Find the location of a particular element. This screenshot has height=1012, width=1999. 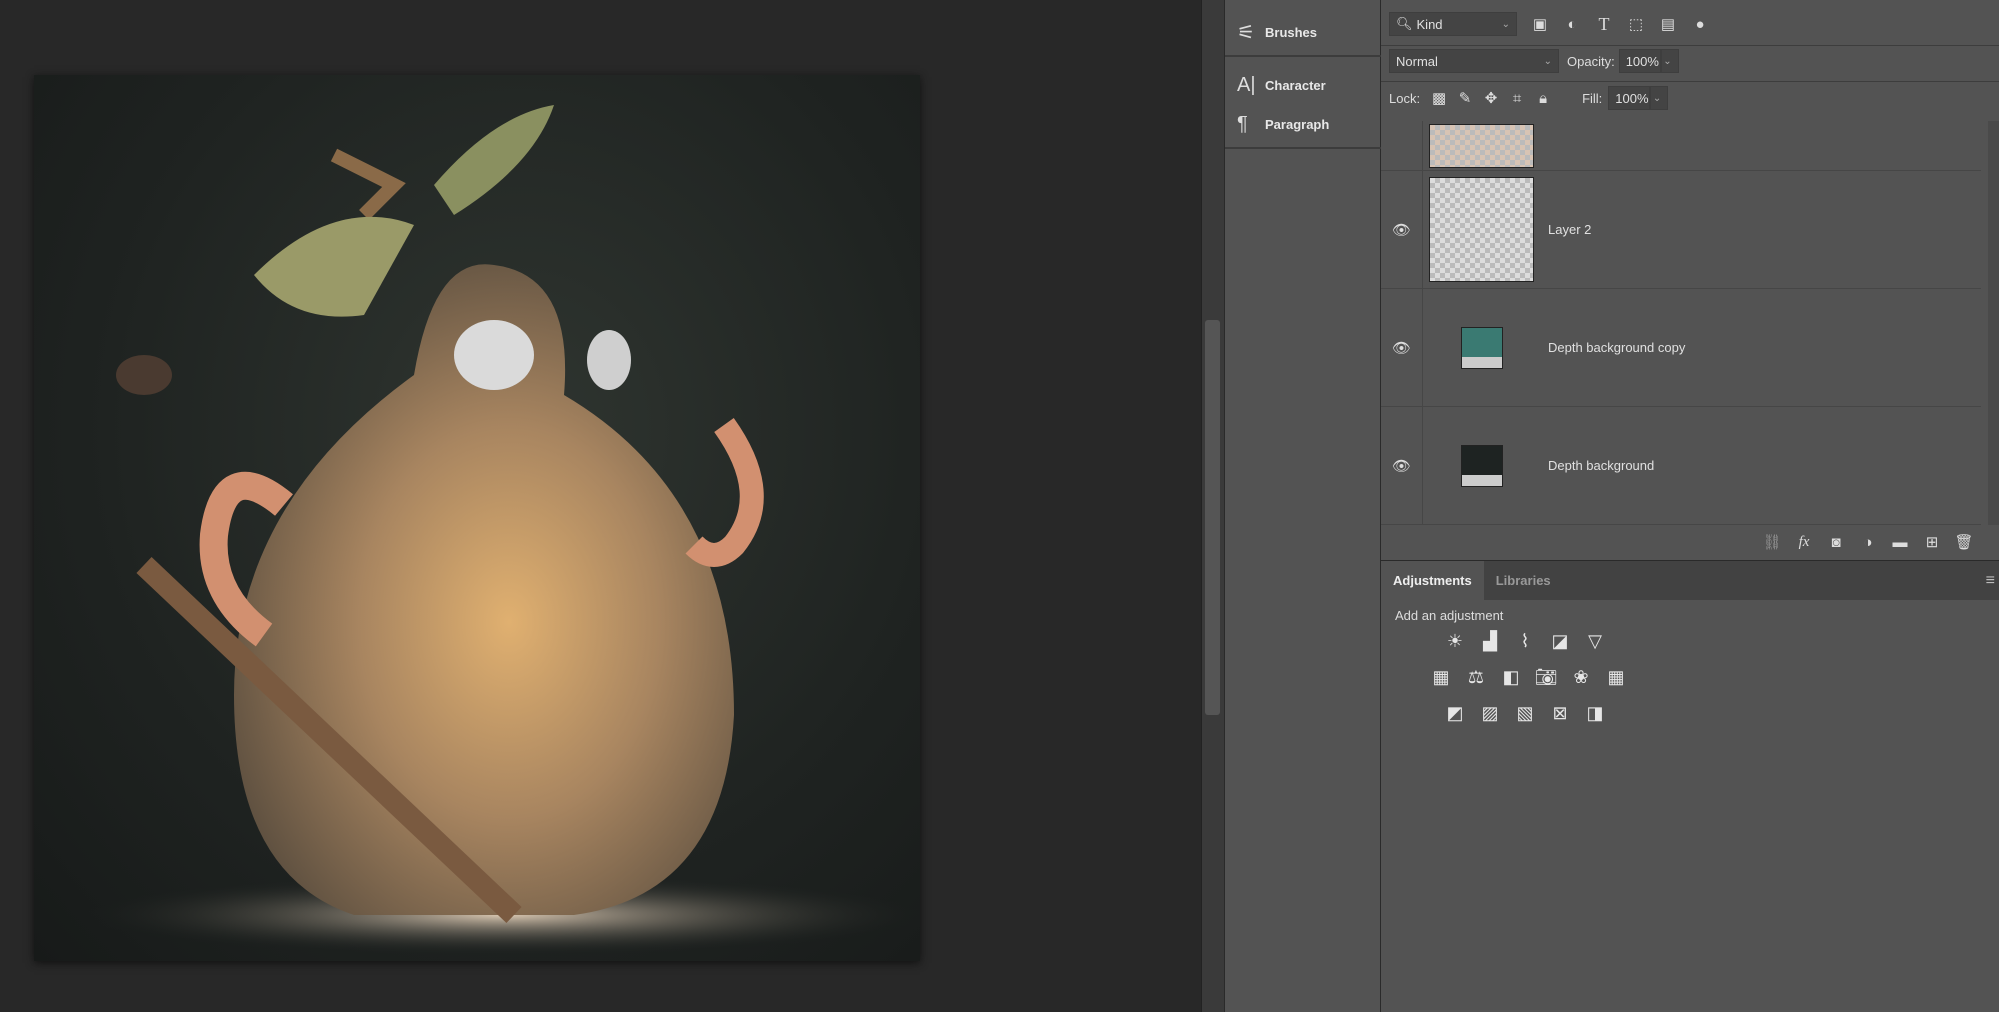

scrollbar-thumb is located at coordinates (1212, 517).